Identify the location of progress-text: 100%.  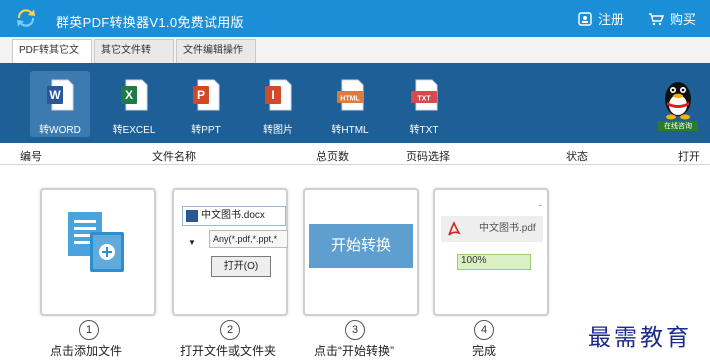
(474, 260).